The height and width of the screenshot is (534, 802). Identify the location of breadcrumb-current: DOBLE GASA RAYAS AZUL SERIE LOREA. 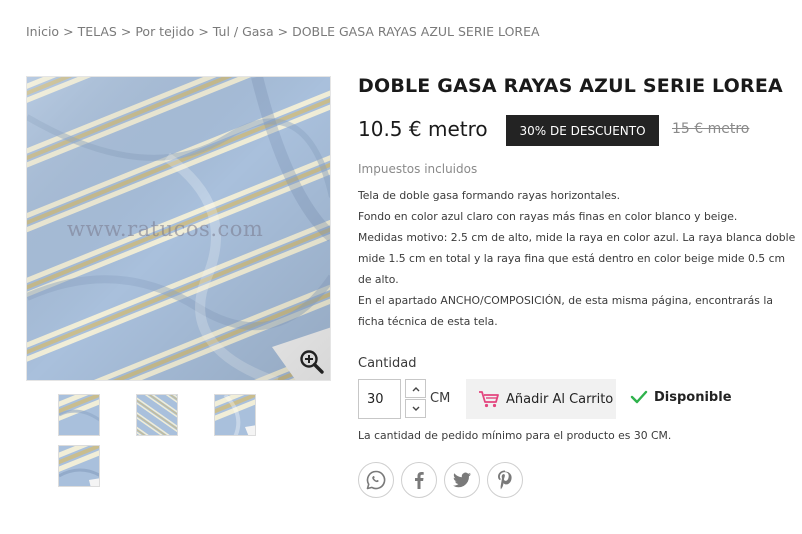
(416, 31).